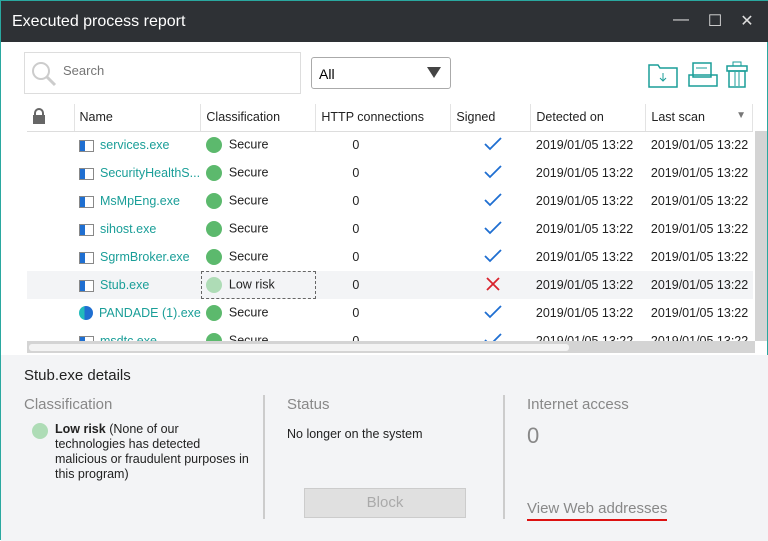 The image size is (768, 541). I want to click on name-cell: Stub.exe, so click(137, 285).